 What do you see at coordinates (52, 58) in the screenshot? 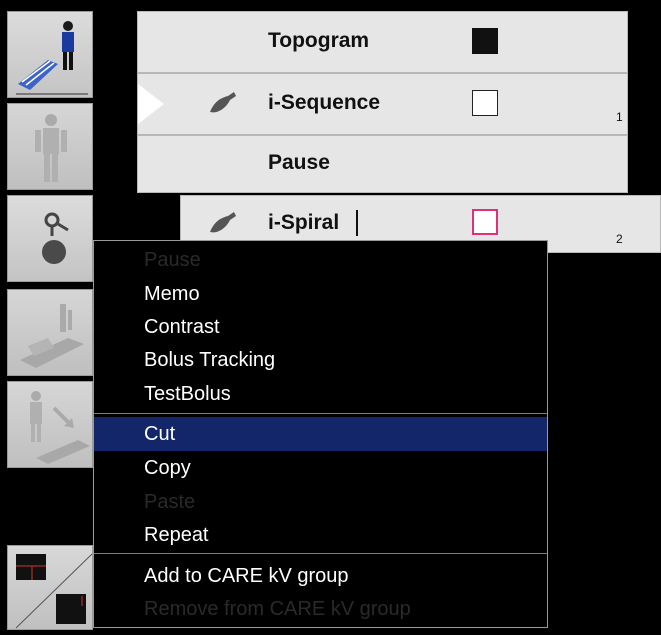
I see `patient-on-table-icon` at bounding box center [52, 58].